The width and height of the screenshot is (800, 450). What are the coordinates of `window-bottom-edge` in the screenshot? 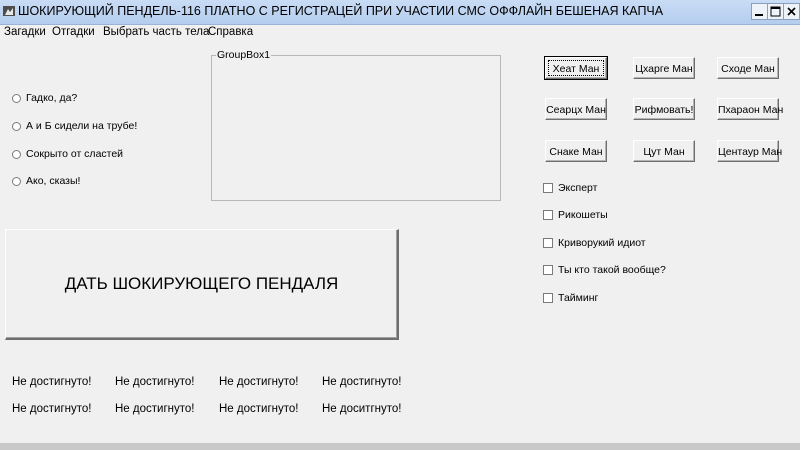 It's located at (400, 446).